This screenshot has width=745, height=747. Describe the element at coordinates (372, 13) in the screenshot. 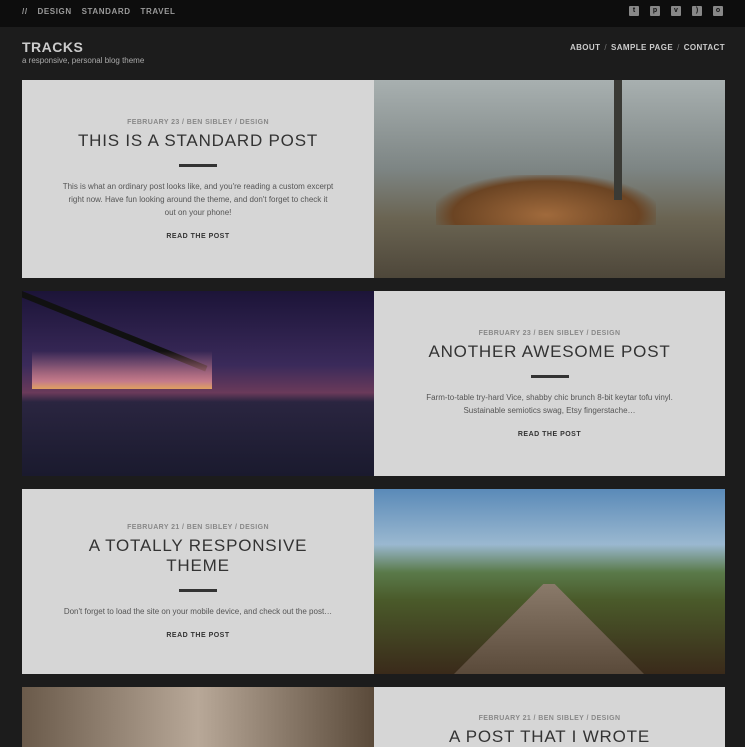

I see `top-bar: // DESIGN STANDARD TRAVEL t p v ) o` at that location.